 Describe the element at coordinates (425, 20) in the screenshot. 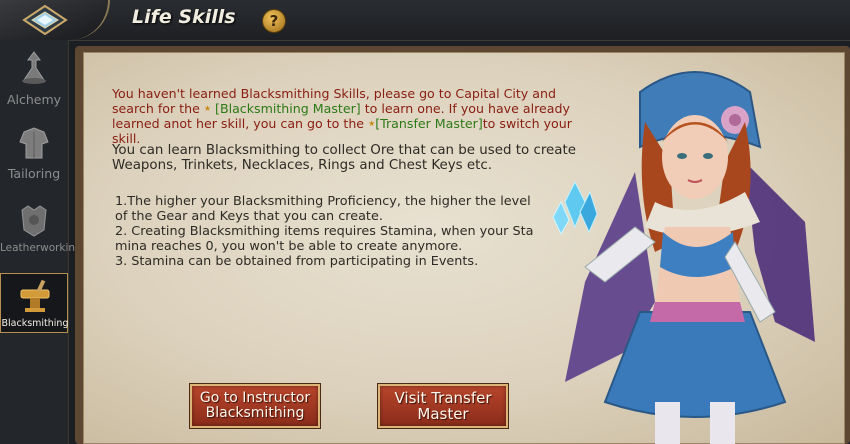

I see `top-bar: Life Skills ?` at that location.